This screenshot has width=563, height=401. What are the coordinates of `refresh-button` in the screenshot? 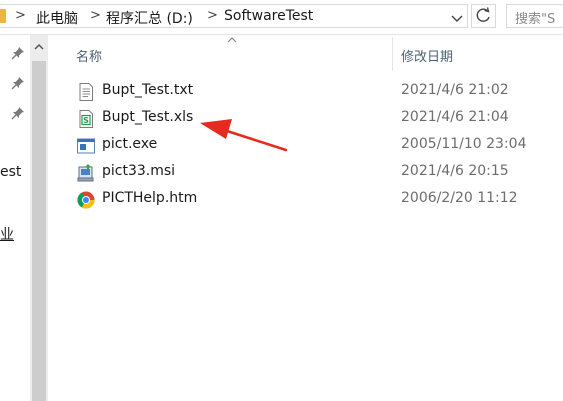 It's located at (483, 16).